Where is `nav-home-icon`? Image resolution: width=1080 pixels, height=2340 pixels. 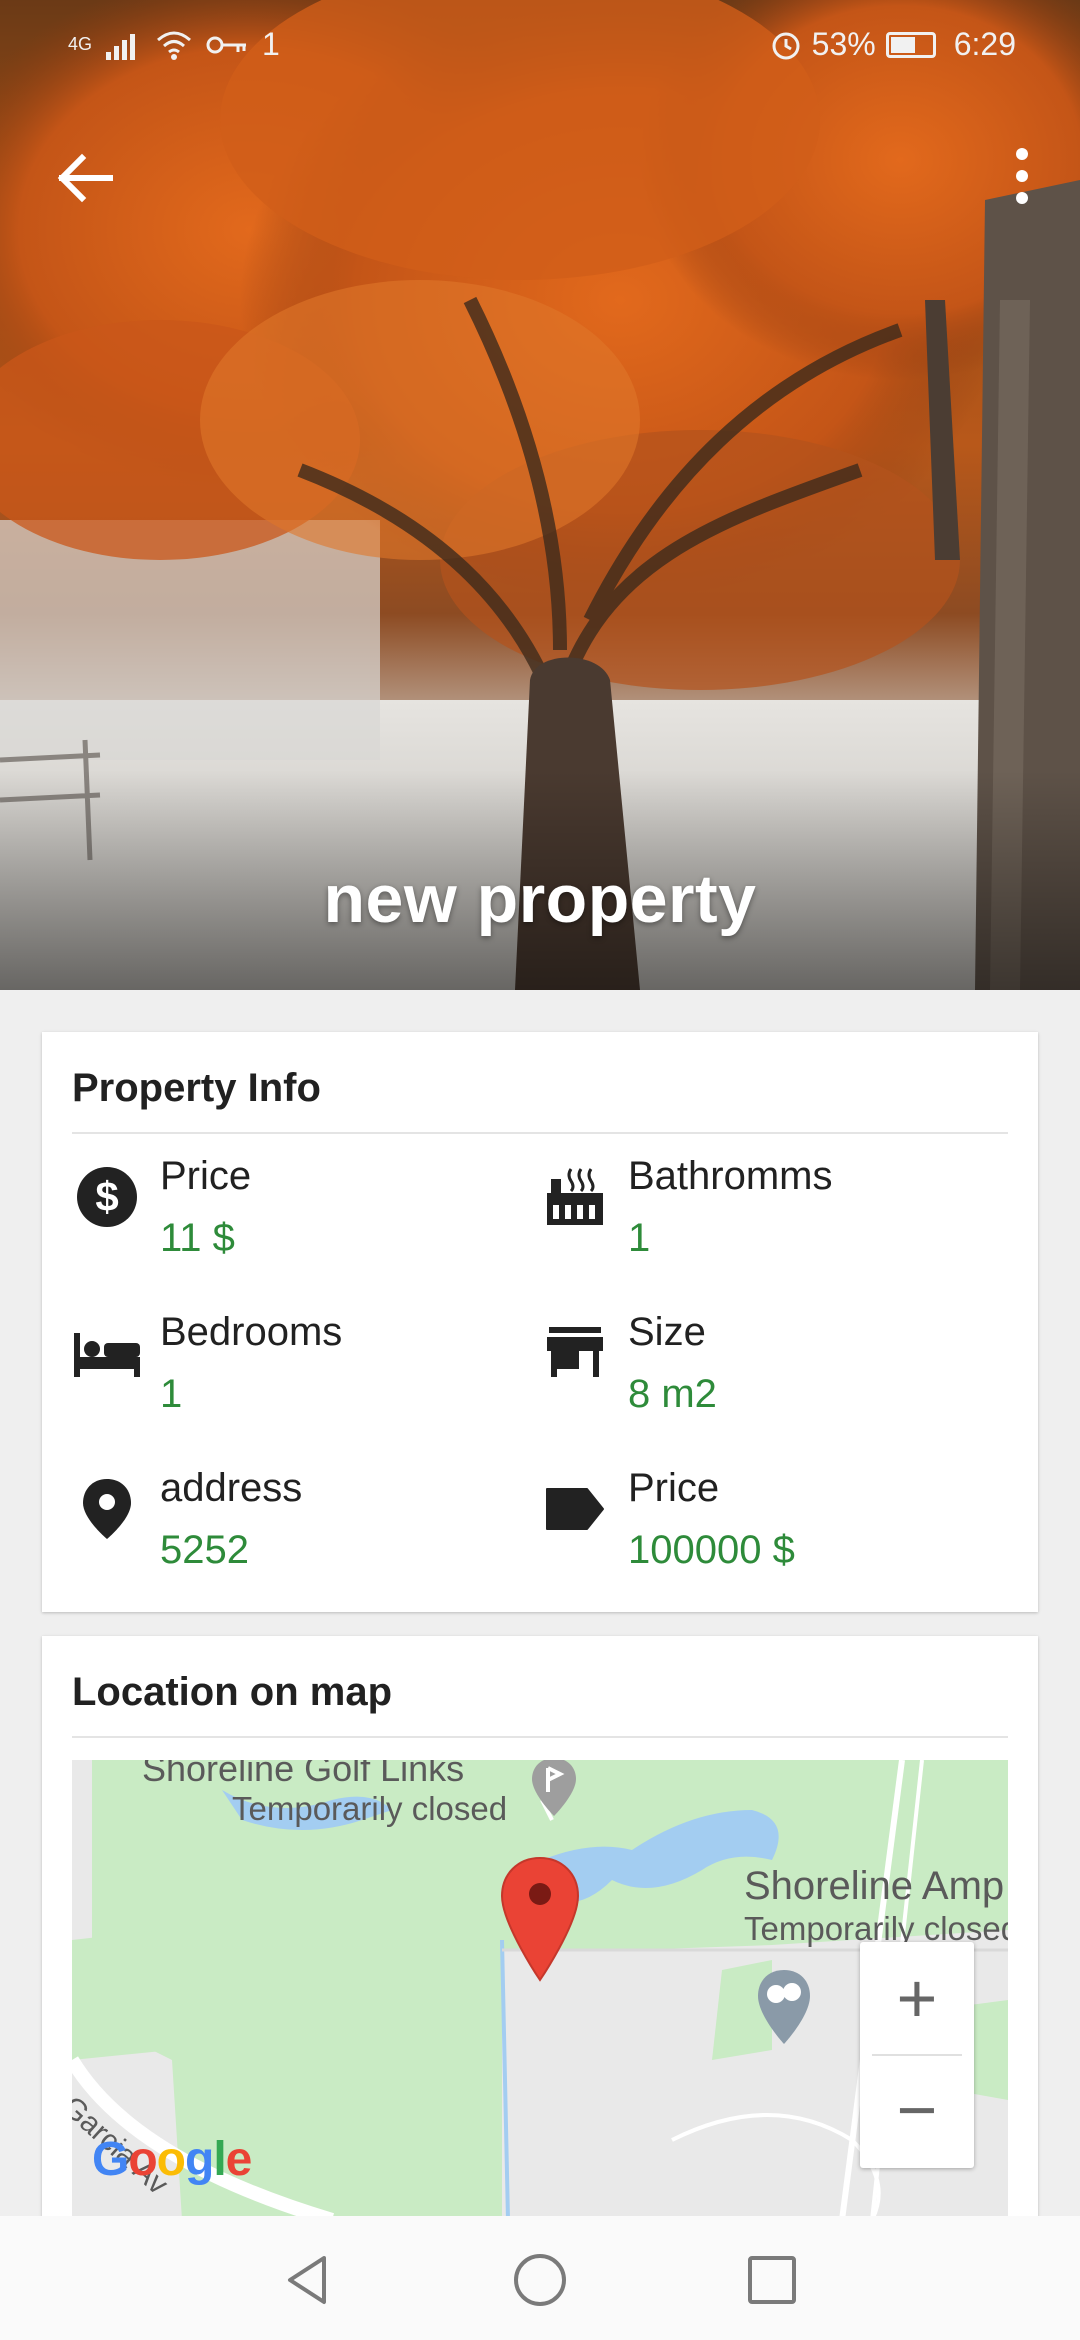 nav-home-icon is located at coordinates (540, 2280).